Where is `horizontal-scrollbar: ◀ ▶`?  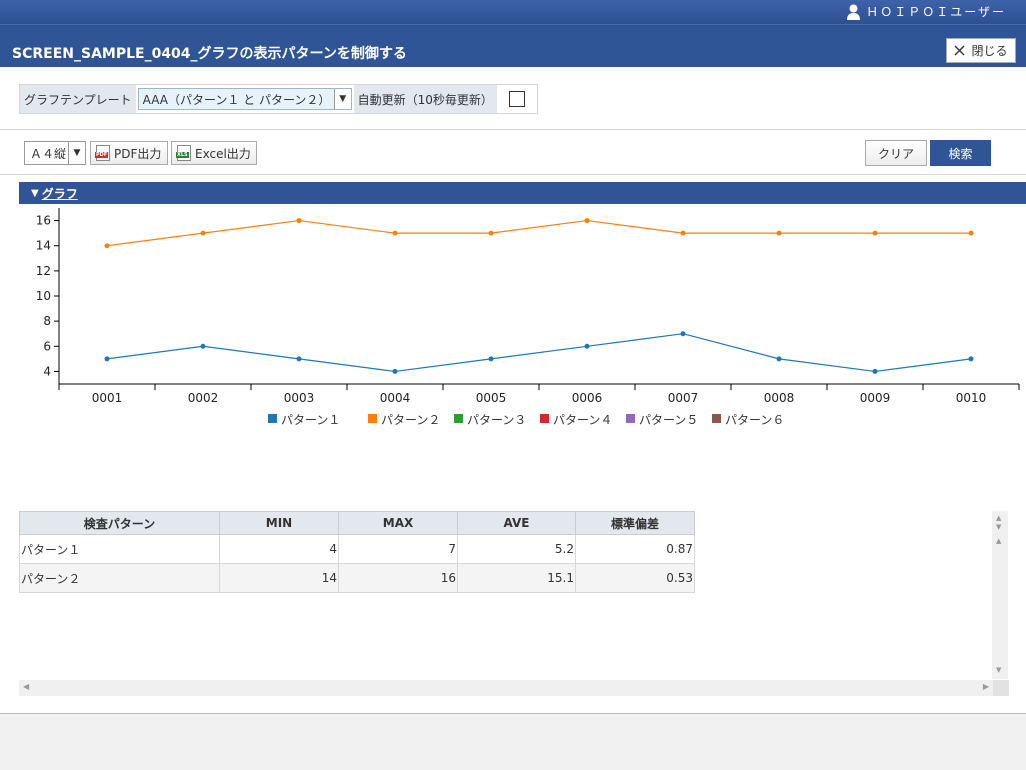
horizontal-scrollbar: ◀ ▶ is located at coordinates (514, 688).